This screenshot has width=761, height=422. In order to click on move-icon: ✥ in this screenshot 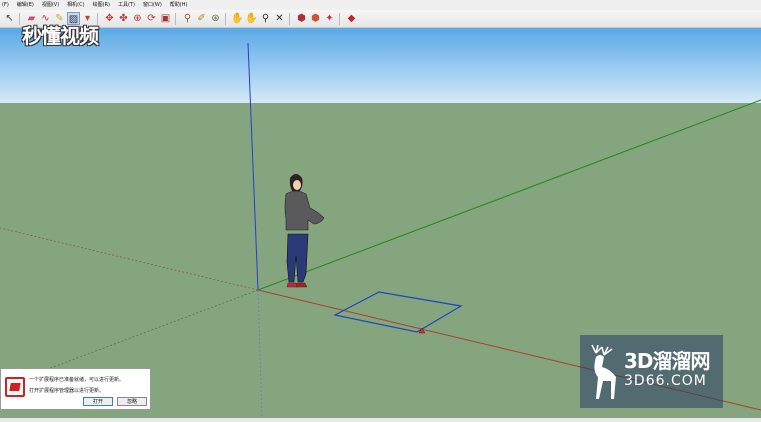, I will do `click(109, 18)`.